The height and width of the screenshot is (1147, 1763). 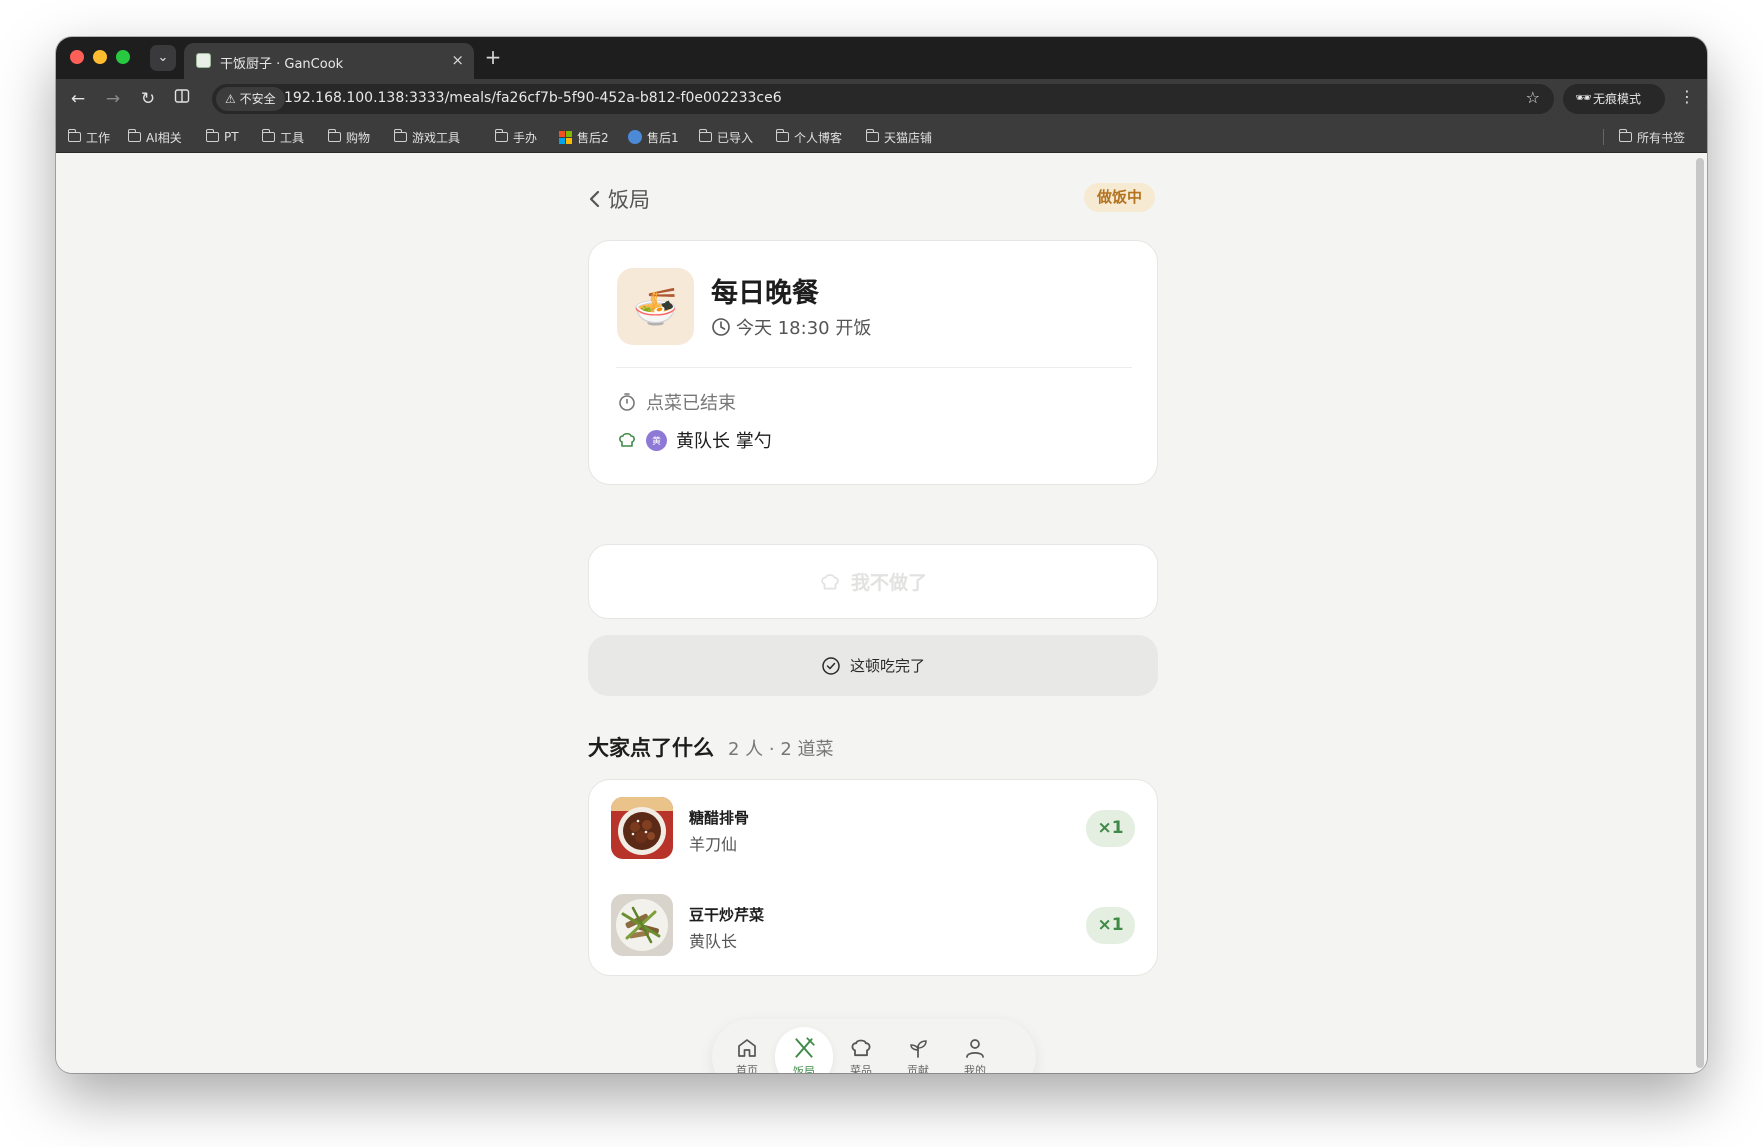 What do you see at coordinates (1687, 96) in the screenshot?
I see `more-menu-icon: ⋮` at bounding box center [1687, 96].